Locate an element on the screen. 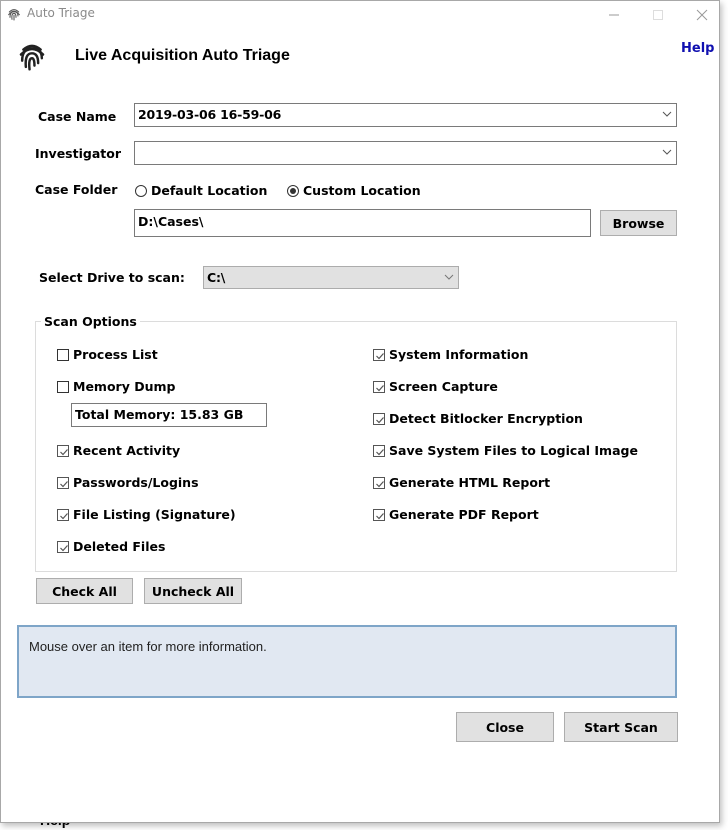  title-bar: Auto Triage is located at coordinates (360, 15).